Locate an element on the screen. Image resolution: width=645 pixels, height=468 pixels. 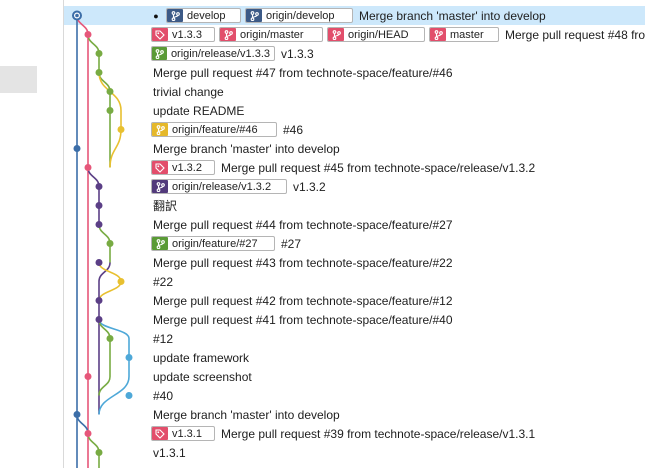
commit-subject: update framework is located at coordinates (201, 357).